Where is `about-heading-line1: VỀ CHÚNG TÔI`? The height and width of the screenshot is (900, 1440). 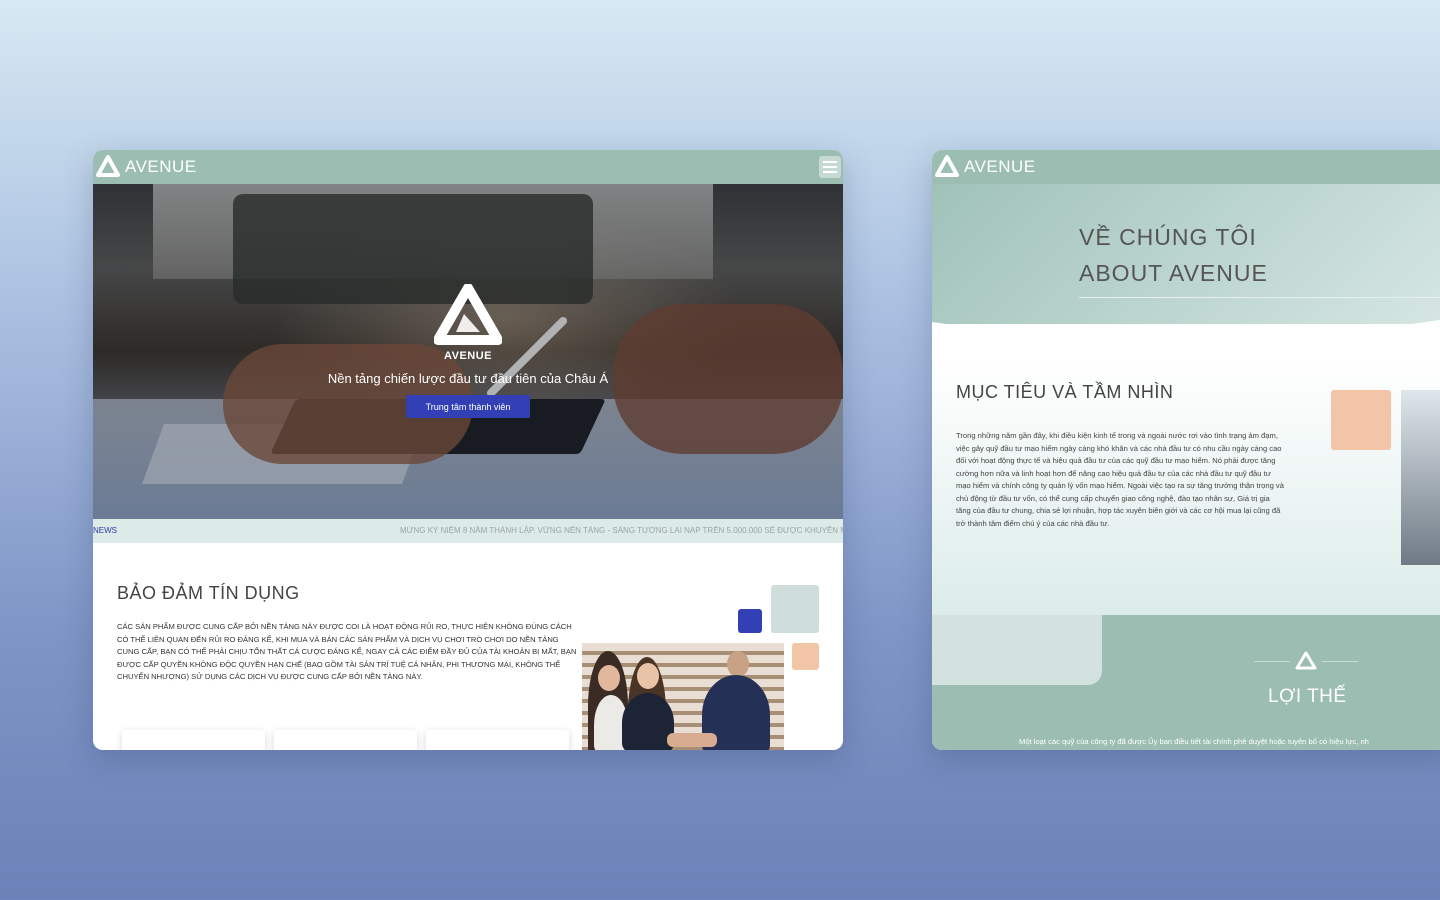
about-heading-line1: VỀ CHÚNG TÔI is located at coordinates (1168, 237).